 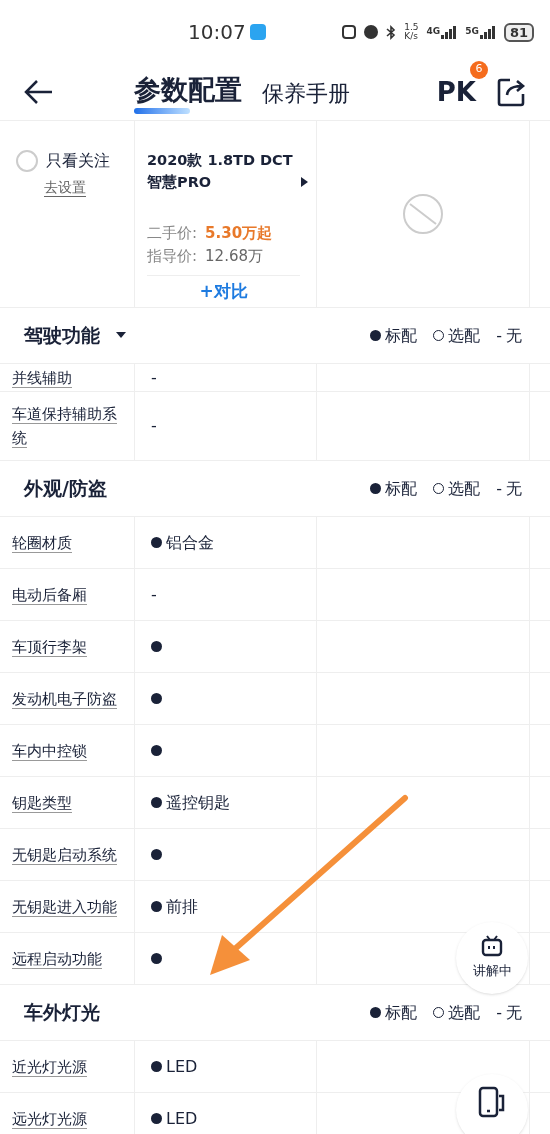 What do you see at coordinates (172, 233) in the screenshot?
I see `price-label: 二手价:` at bounding box center [172, 233].